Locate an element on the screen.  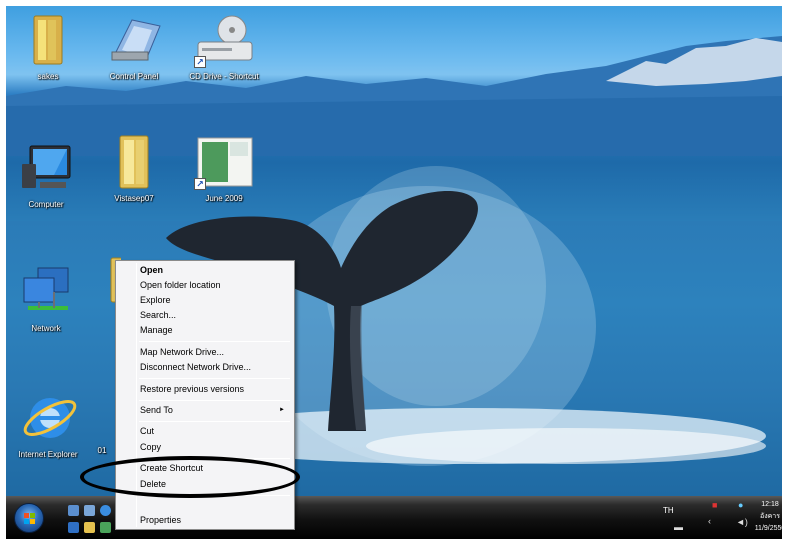
desktop-icon-label: Internet Explorer is located at coordinates (48, 454).